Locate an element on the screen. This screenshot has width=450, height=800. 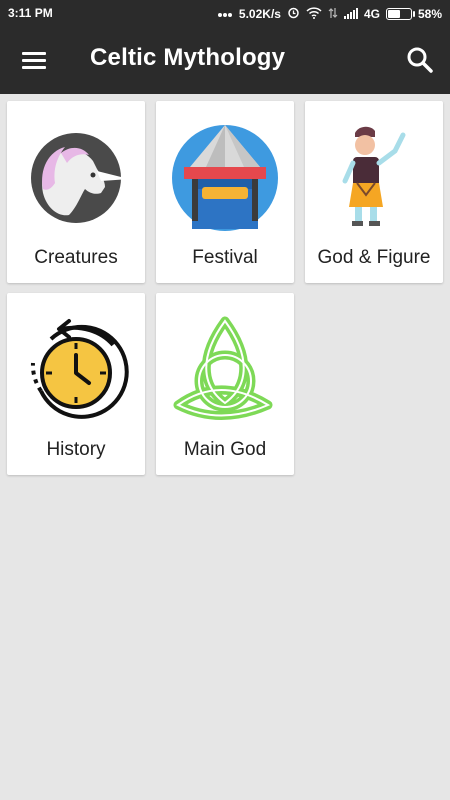
status-bar: 3:11 PM 5.02K/s 4G 58% is located at coordinates (225, 13).